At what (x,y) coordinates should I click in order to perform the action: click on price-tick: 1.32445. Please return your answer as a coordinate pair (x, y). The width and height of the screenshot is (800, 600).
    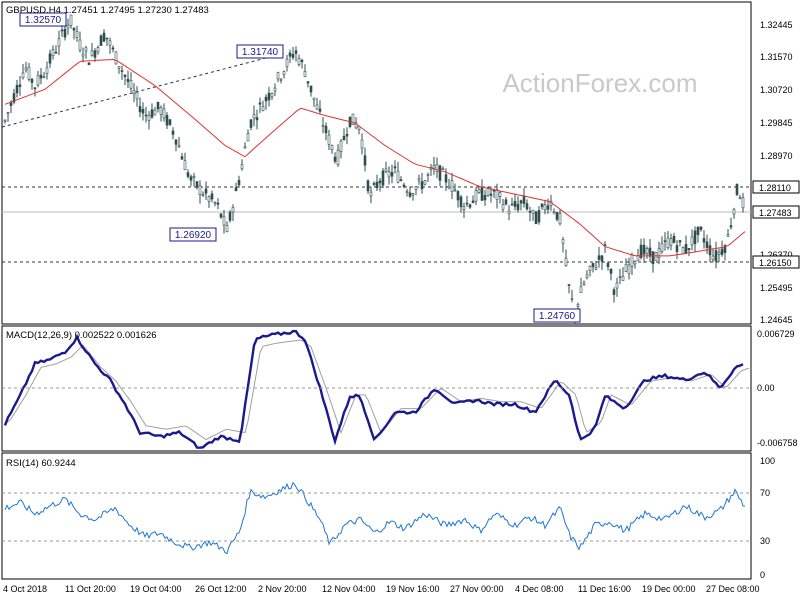
    Looking at the image, I should click on (776, 25).